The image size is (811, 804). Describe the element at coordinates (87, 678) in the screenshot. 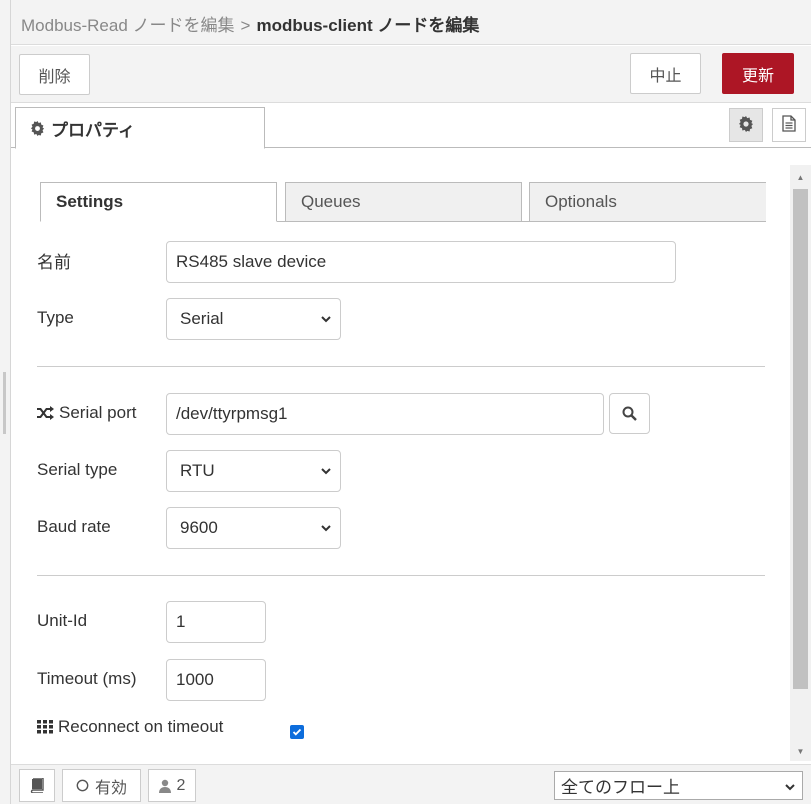

I see `timeout-label: Timeout (ms)` at that location.